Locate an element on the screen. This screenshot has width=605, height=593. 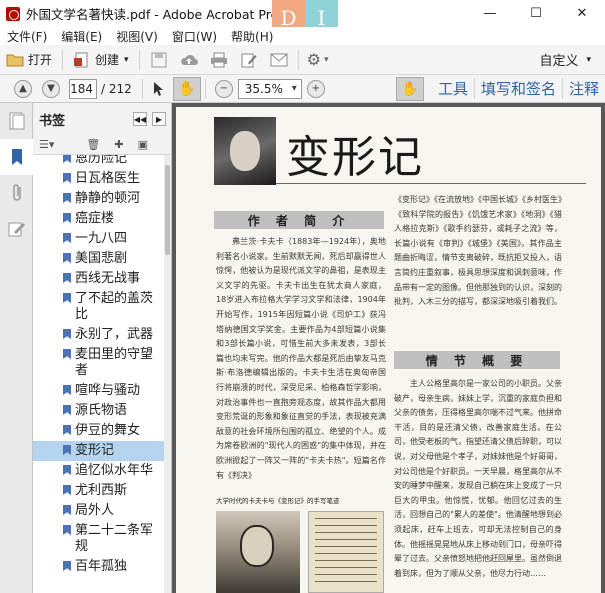
menu-edit: 编辑(E) is located at coordinates (81, 36).